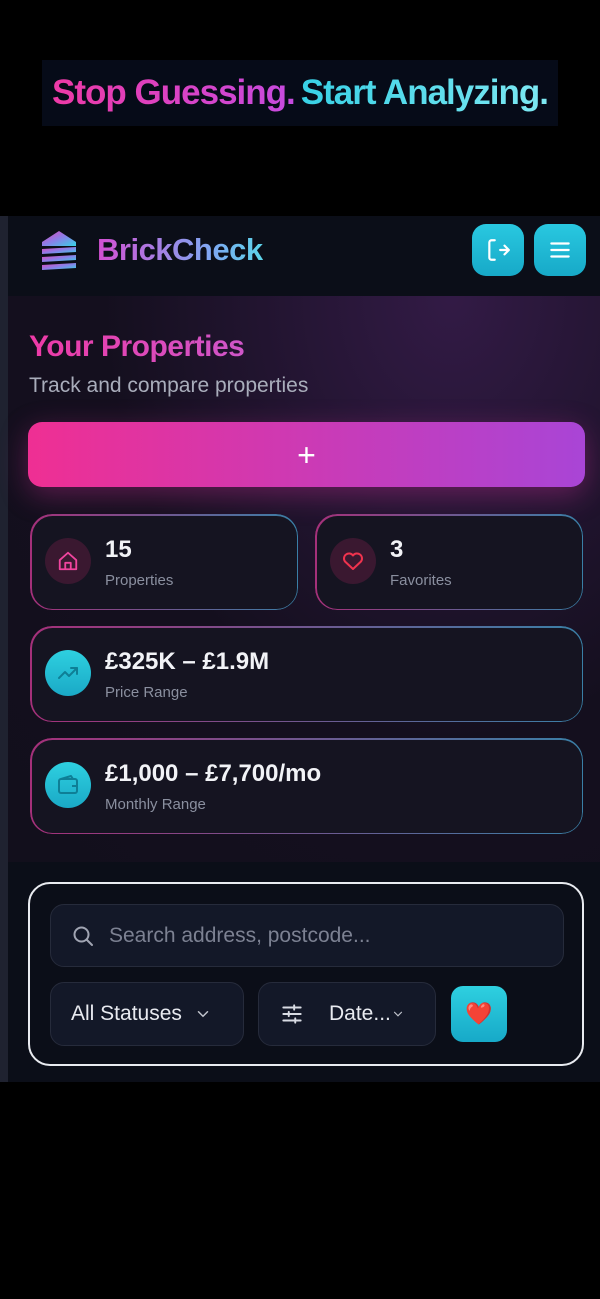  I want to click on page-title: Your Properties, so click(137, 346).